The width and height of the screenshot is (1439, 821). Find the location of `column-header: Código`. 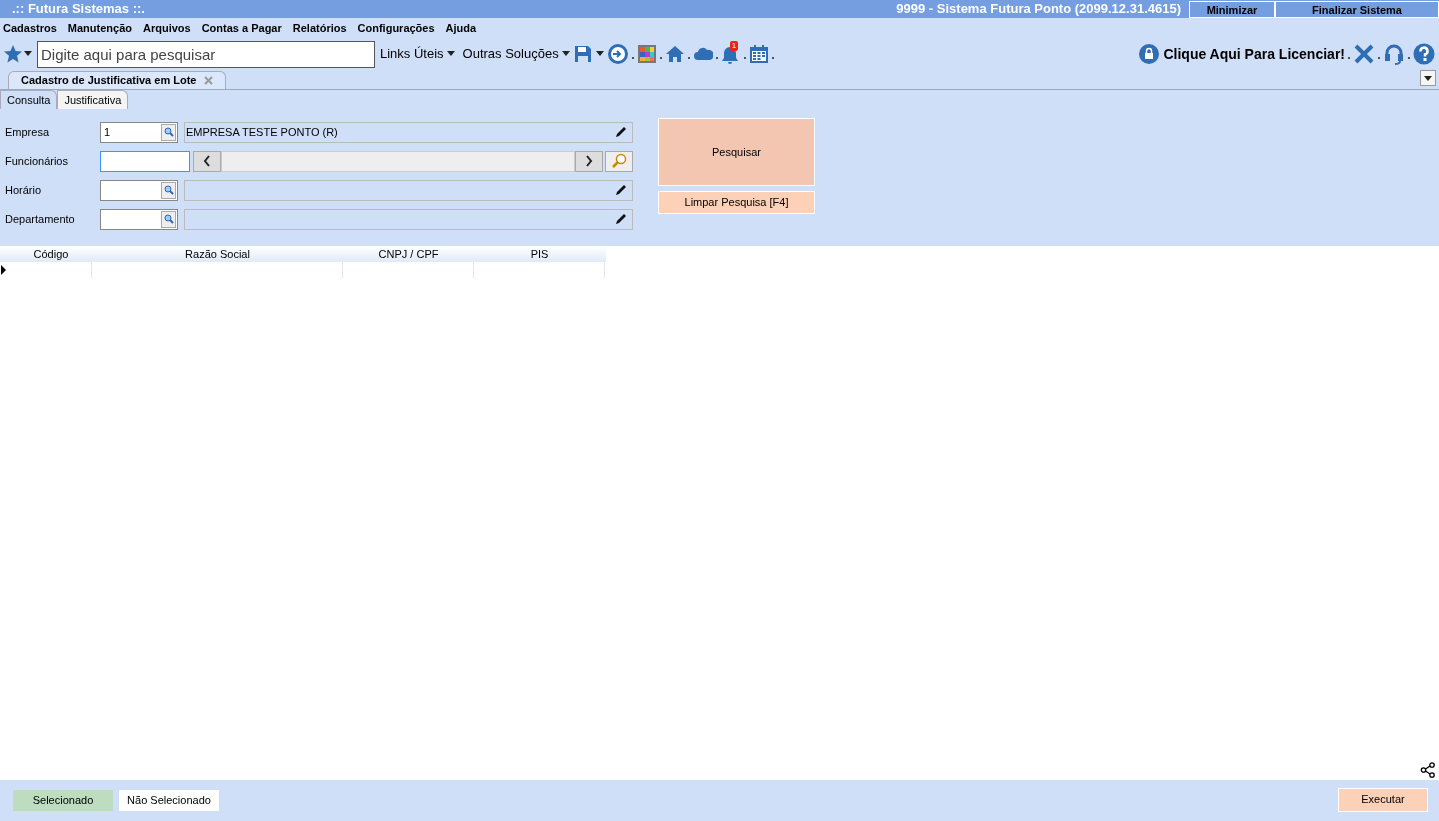

column-header: Código is located at coordinates (46, 254).